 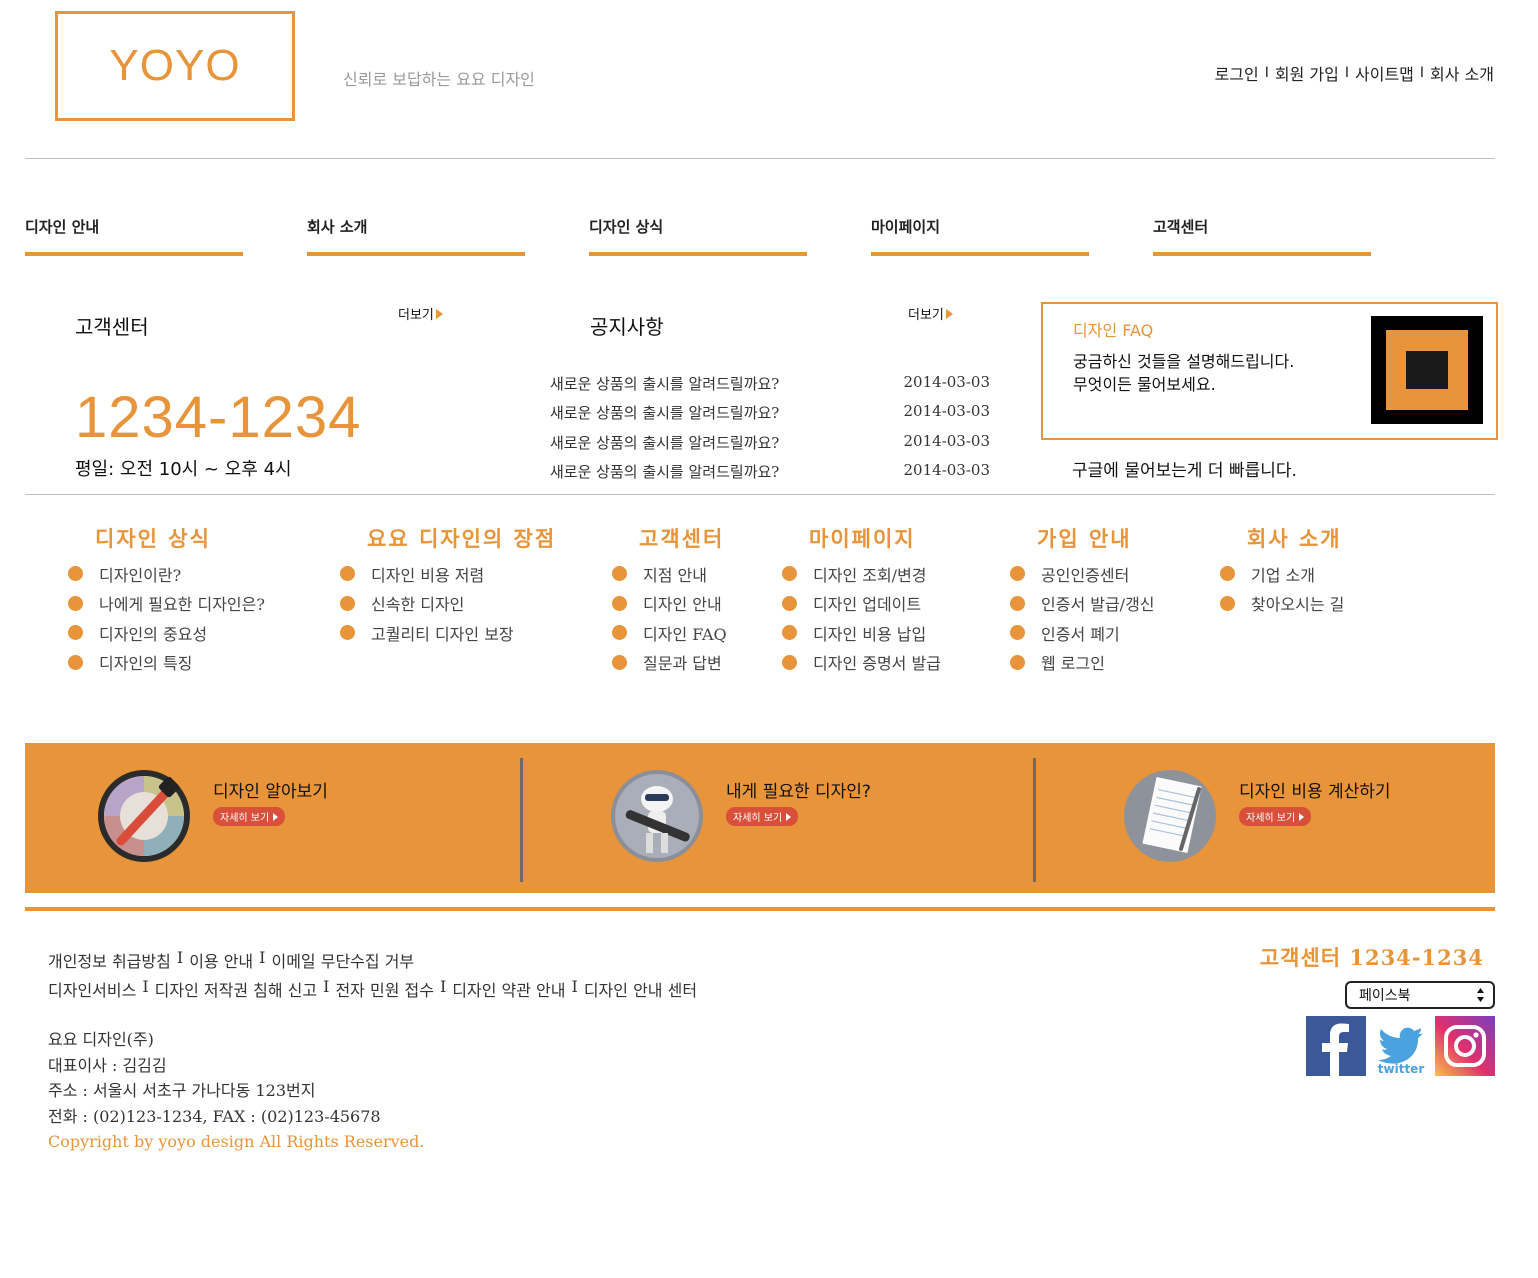 What do you see at coordinates (1307, 73) in the screenshot?
I see `signup-link: 회원 가입` at bounding box center [1307, 73].